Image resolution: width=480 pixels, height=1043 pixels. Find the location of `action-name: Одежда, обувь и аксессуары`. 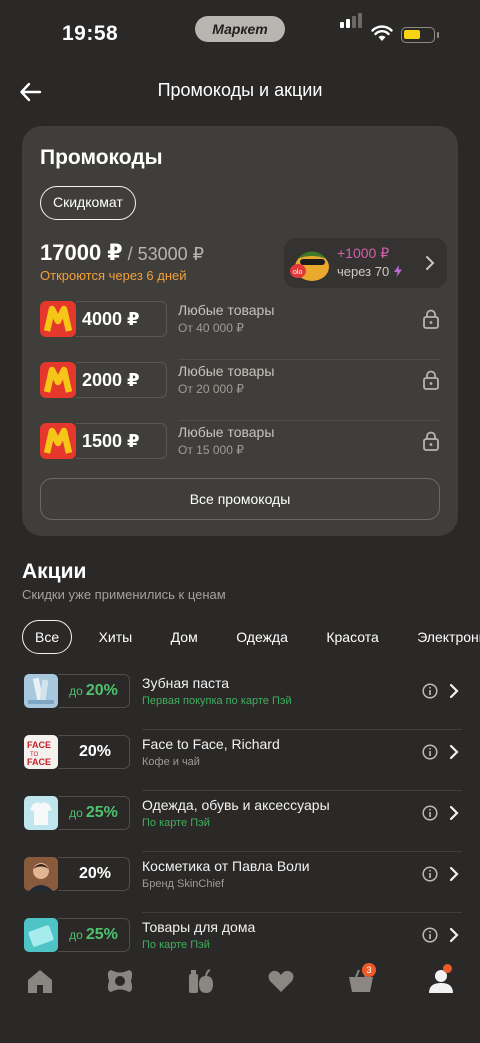

action-name: Одежда, обувь и аксессуары is located at coordinates (236, 805).